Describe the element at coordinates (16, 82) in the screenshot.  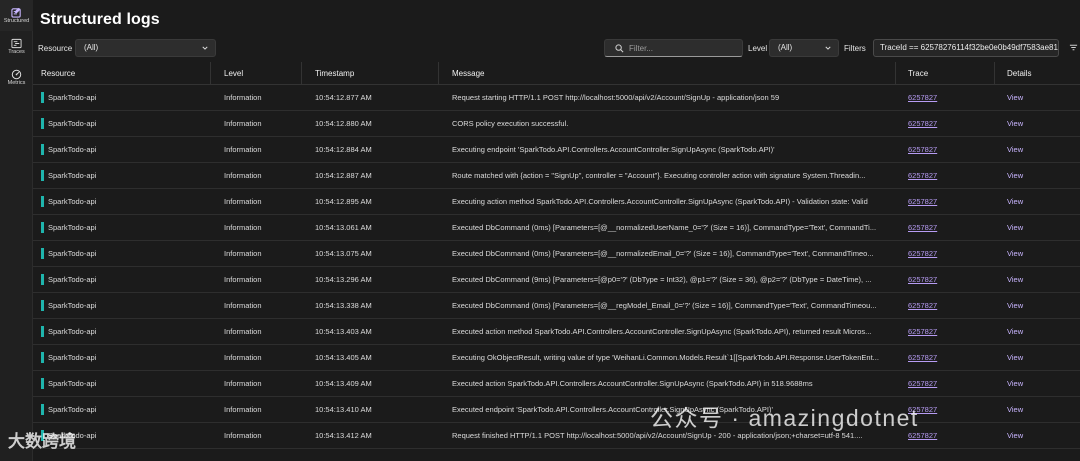
I see `rail-item-label: Metrics` at that location.